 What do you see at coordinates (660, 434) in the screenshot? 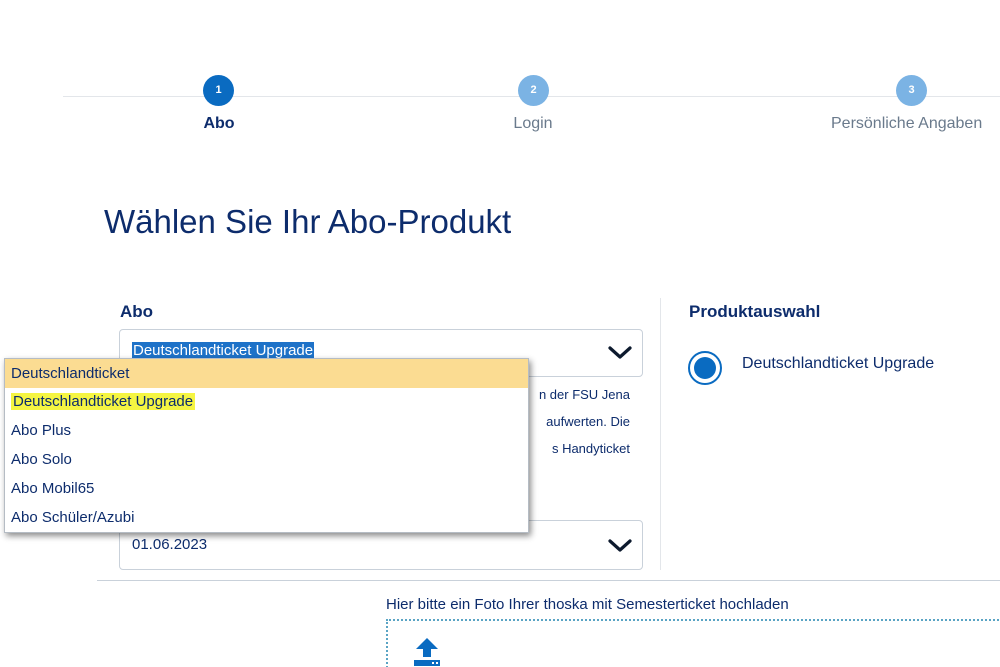
I see `vertical-divider` at bounding box center [660, 434].